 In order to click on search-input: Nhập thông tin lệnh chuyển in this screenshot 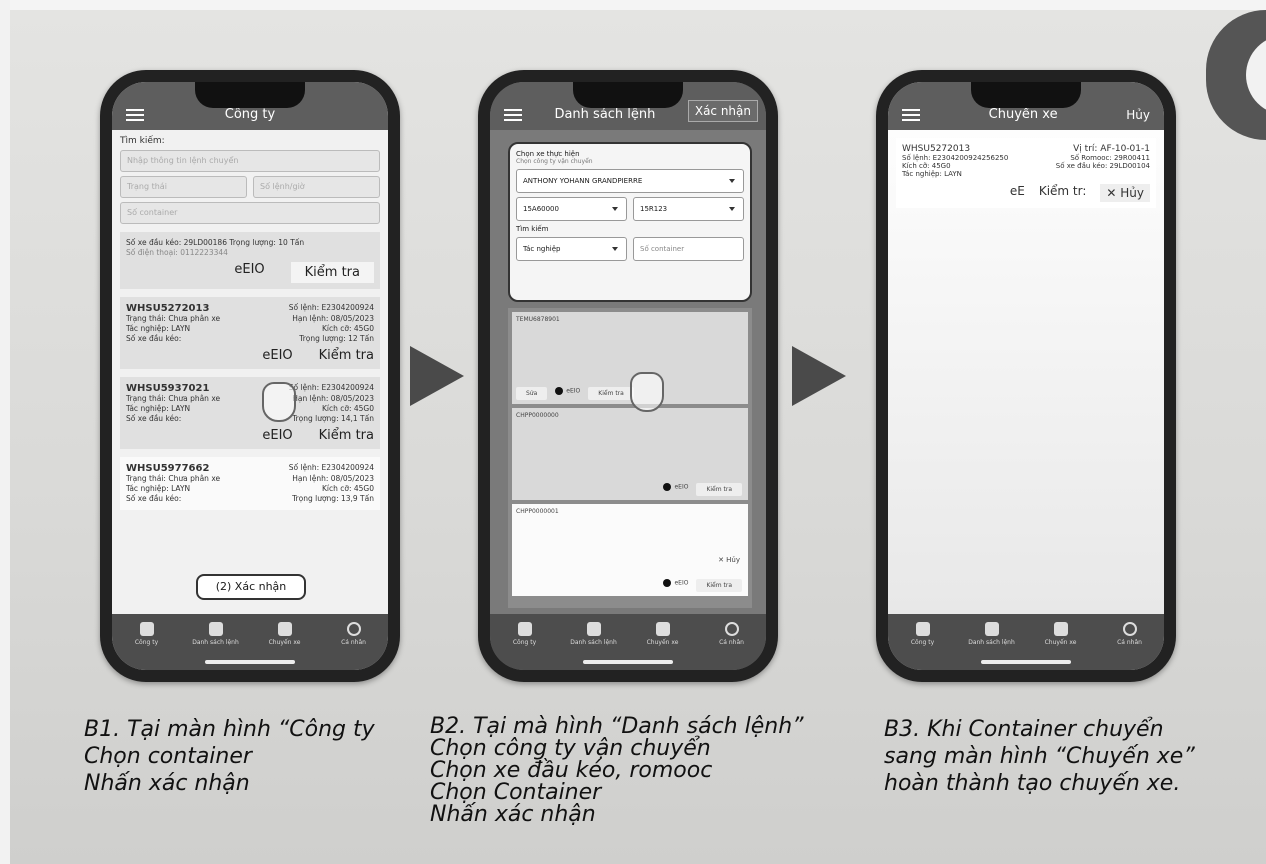, I will do `click(250, 161)`.